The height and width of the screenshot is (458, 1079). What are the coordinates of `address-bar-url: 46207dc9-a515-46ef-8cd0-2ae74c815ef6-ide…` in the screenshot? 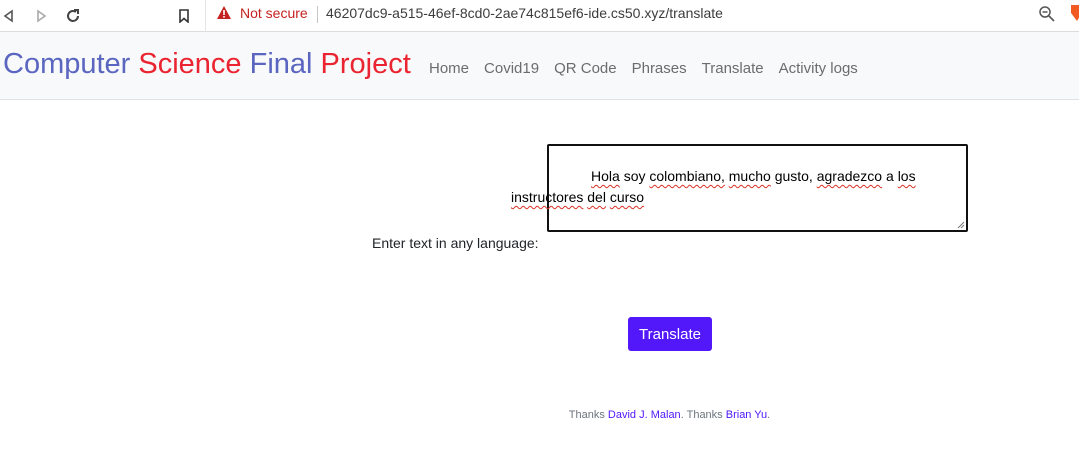 It's located at (524, 13).